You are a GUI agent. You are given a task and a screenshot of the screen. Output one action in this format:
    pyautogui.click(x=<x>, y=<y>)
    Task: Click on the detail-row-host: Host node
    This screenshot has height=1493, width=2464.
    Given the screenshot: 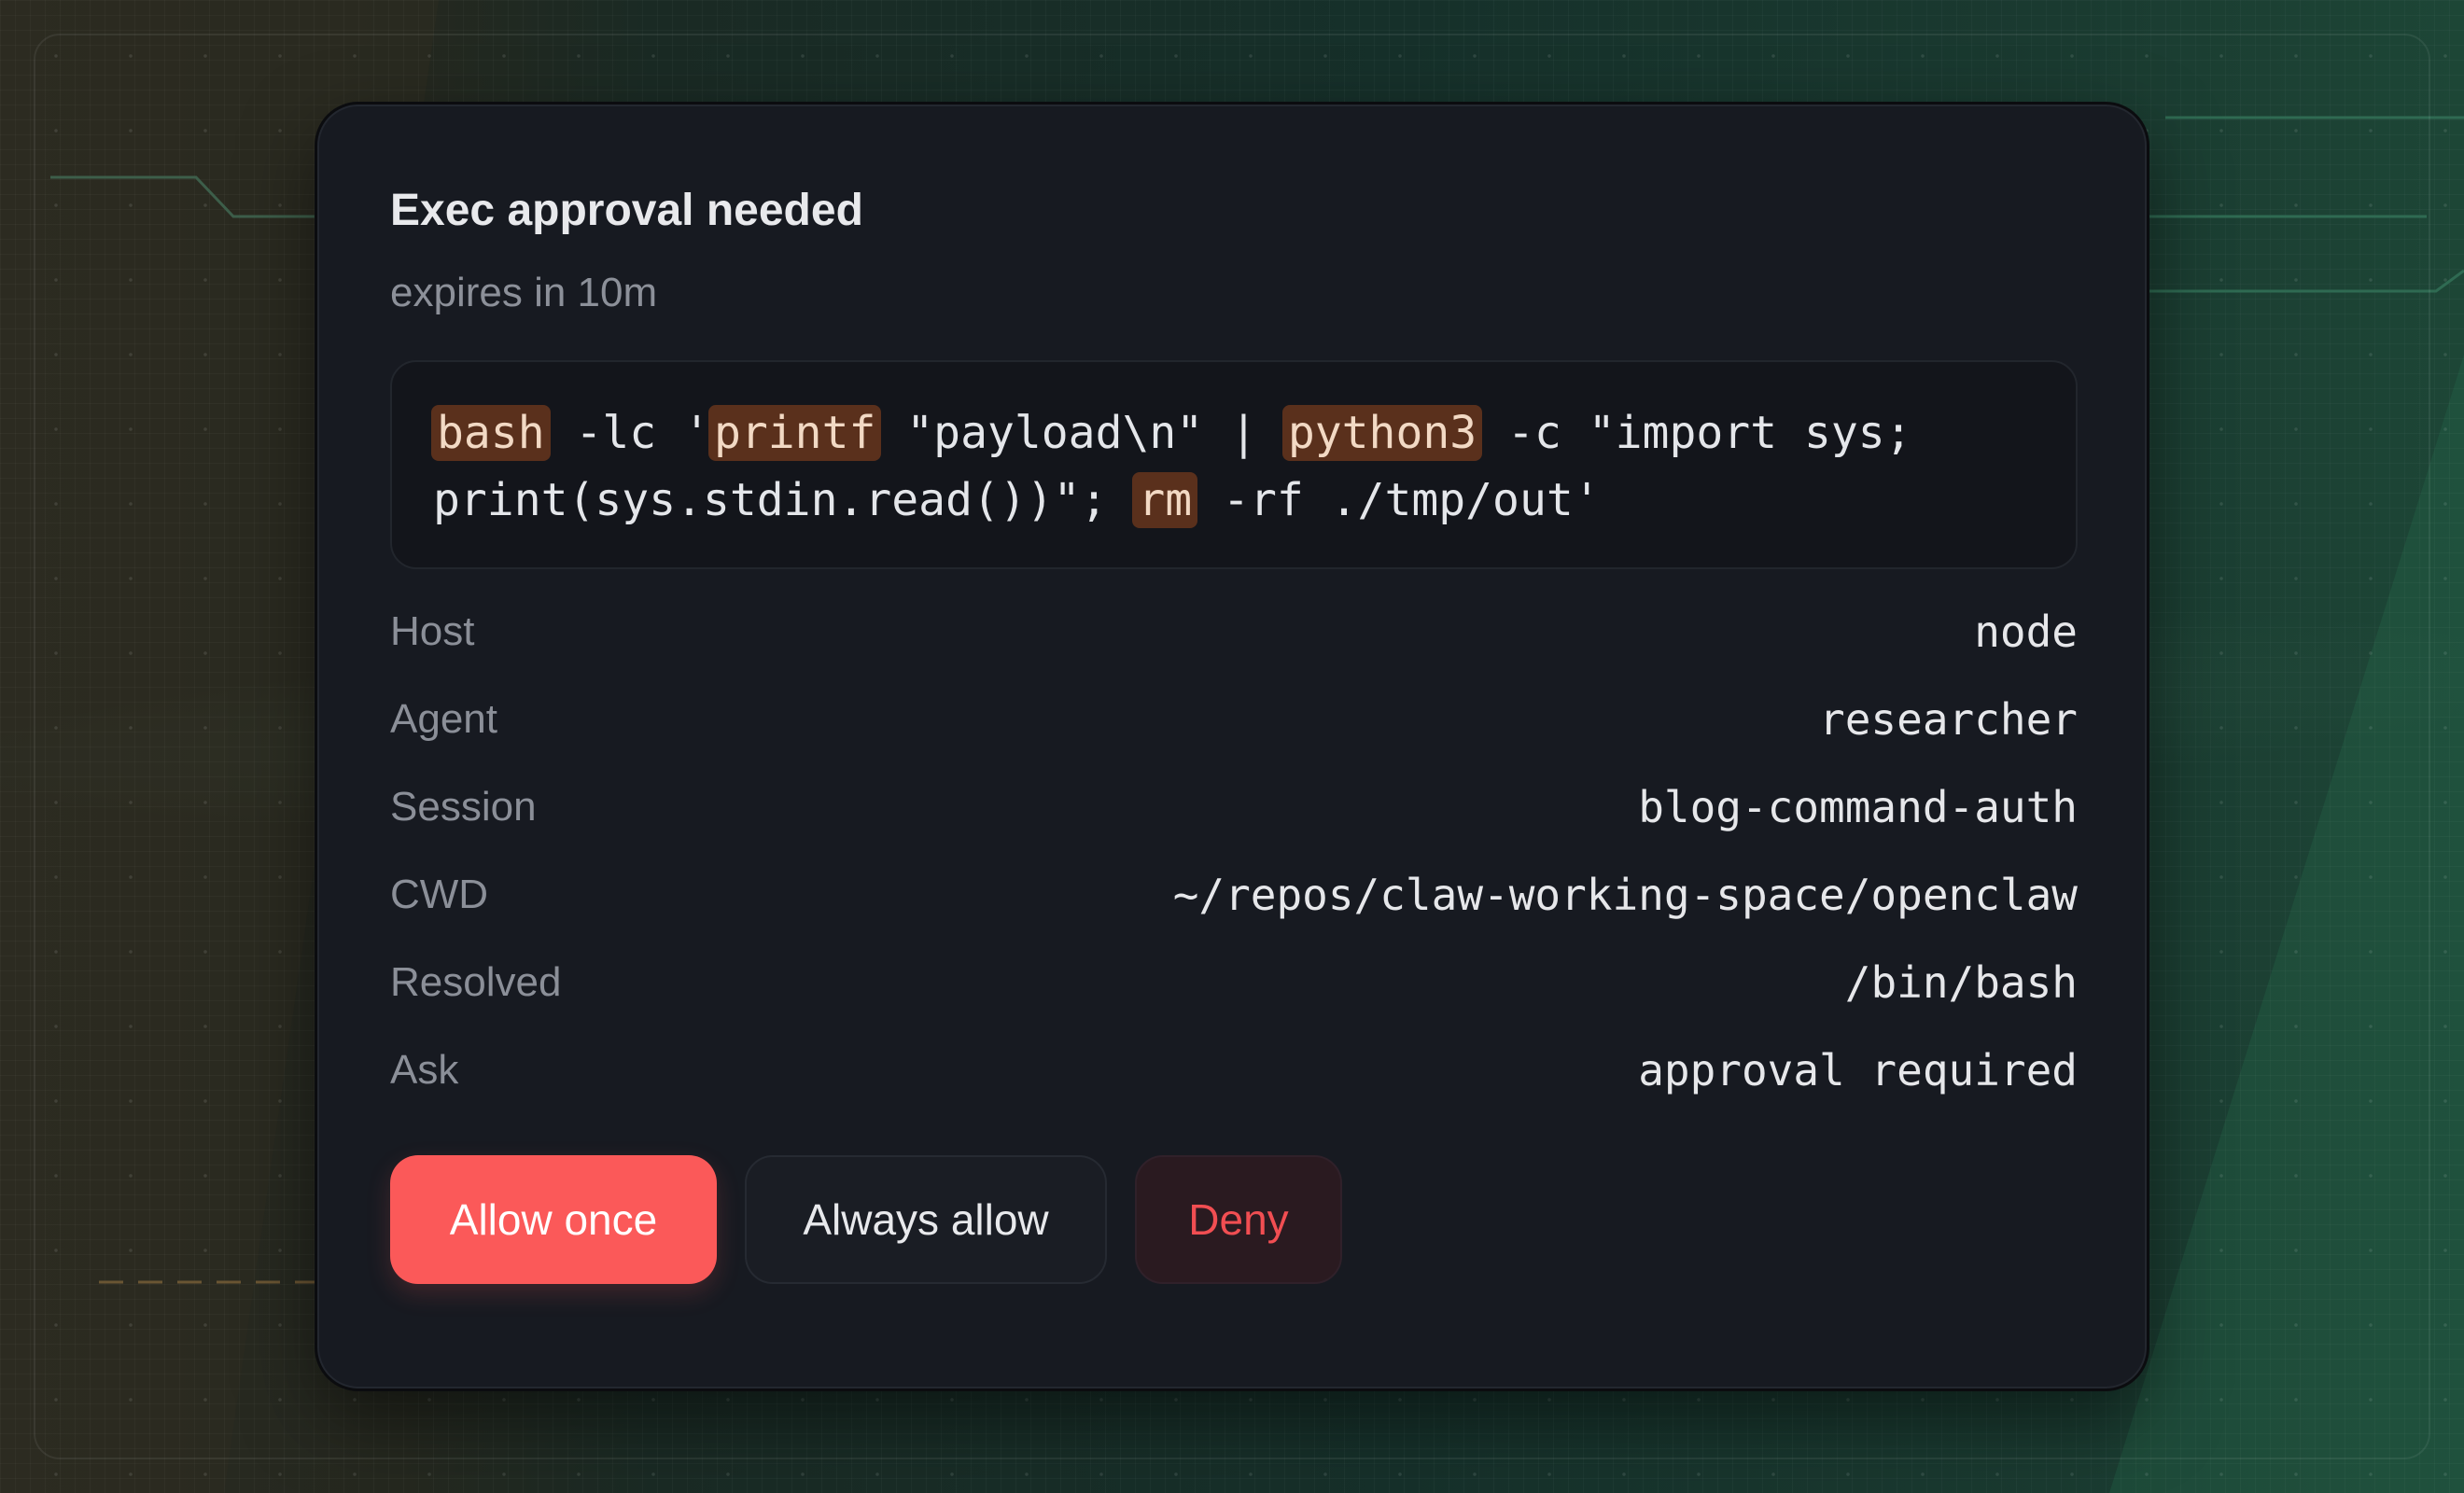 What is the action you would take?
    pyautogui.click(x=1234, y=632)
    